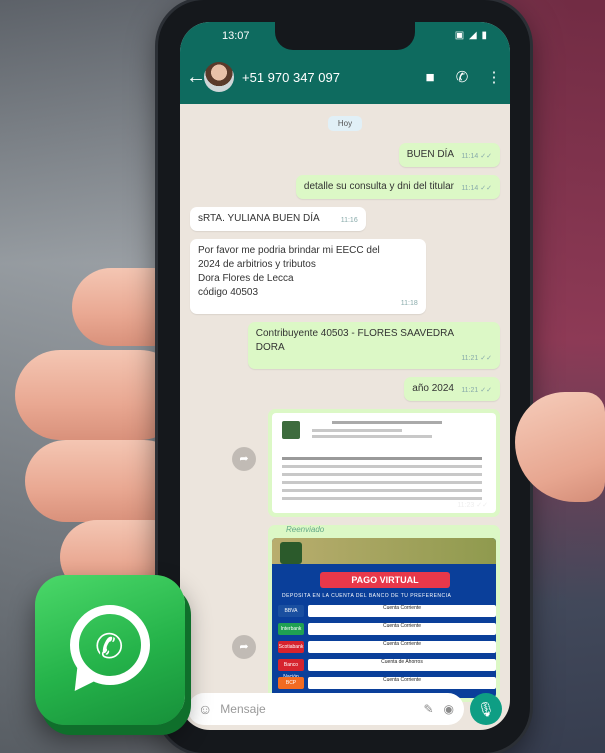  I want to click on chat-header: ← +51 970 347 097 ■ ✆ ⋮, so click(345, 77).